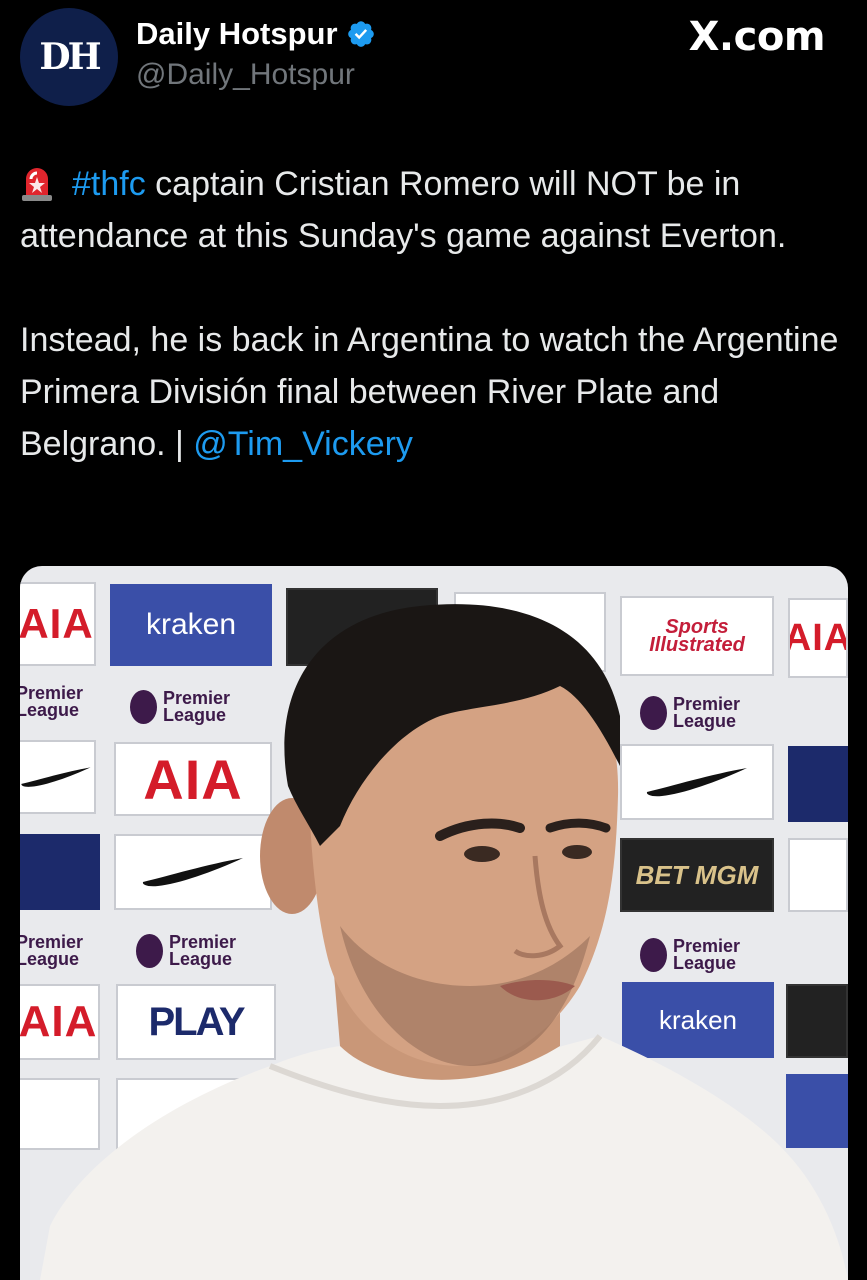 This screenshot has width=867, height=1280. I want to click on avatar-initials: DH, so click(70, 57).